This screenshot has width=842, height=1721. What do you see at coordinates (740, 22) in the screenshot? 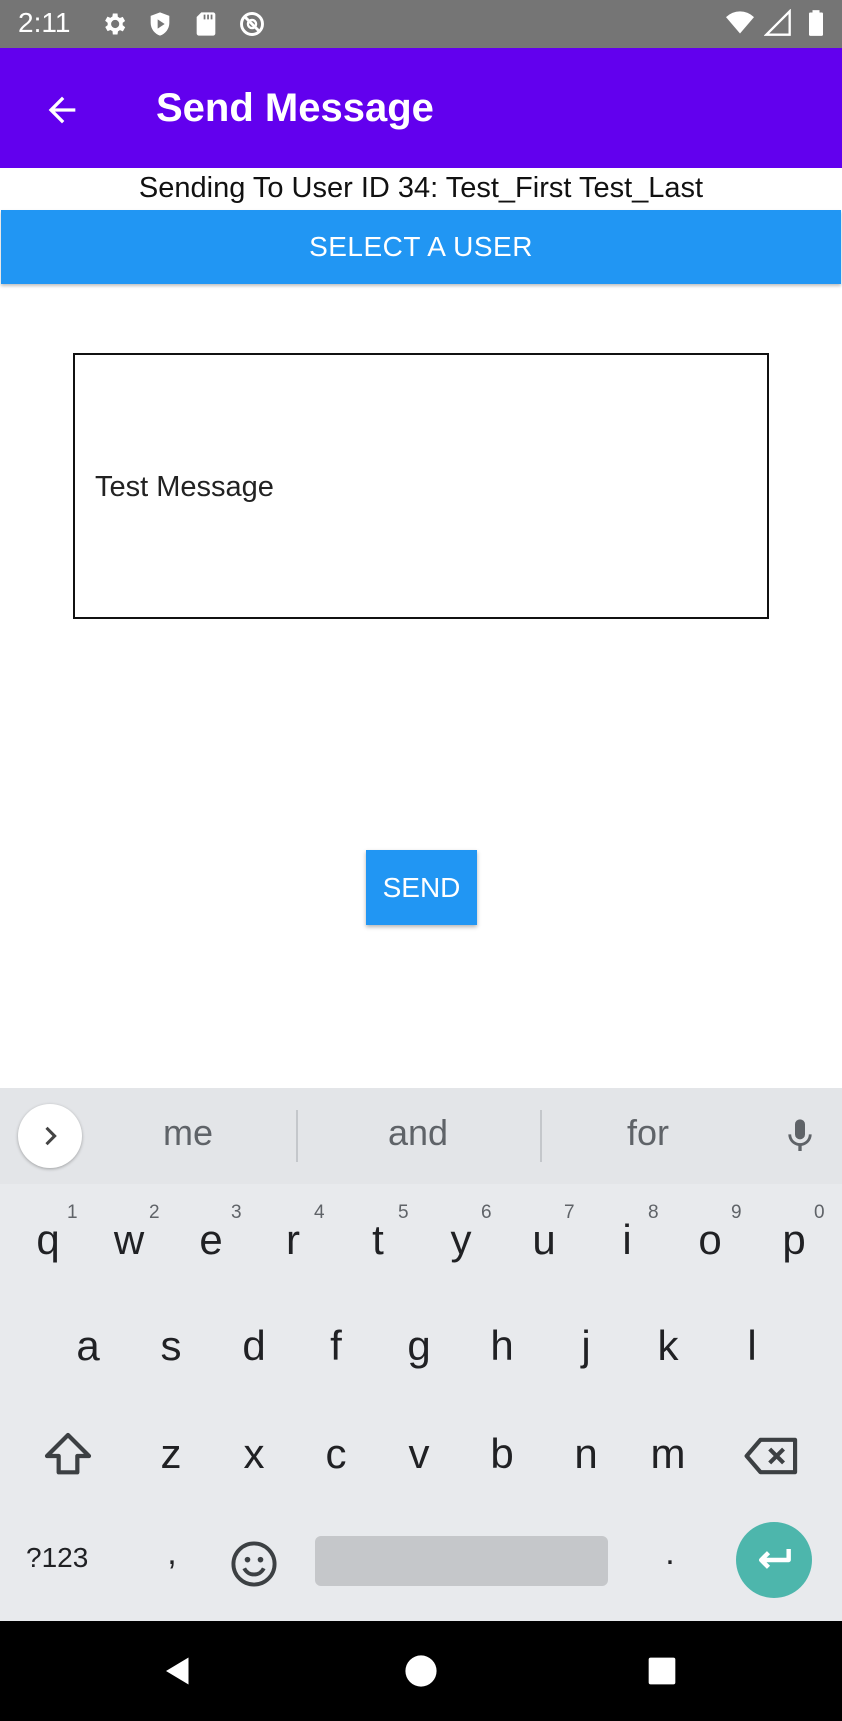
I see `wifi-icon` at bounding box center [740, 22].